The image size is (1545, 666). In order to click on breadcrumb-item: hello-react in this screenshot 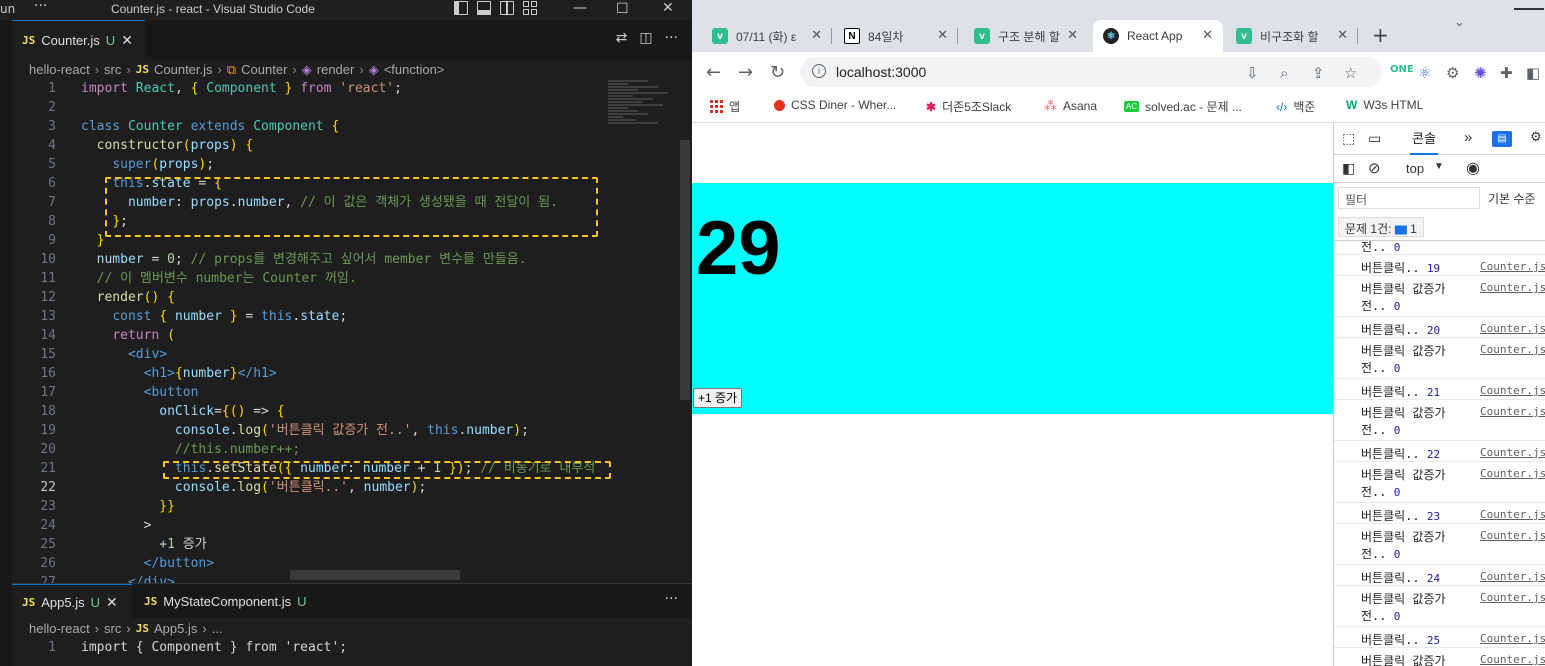, I will do `click(59, 69)`.